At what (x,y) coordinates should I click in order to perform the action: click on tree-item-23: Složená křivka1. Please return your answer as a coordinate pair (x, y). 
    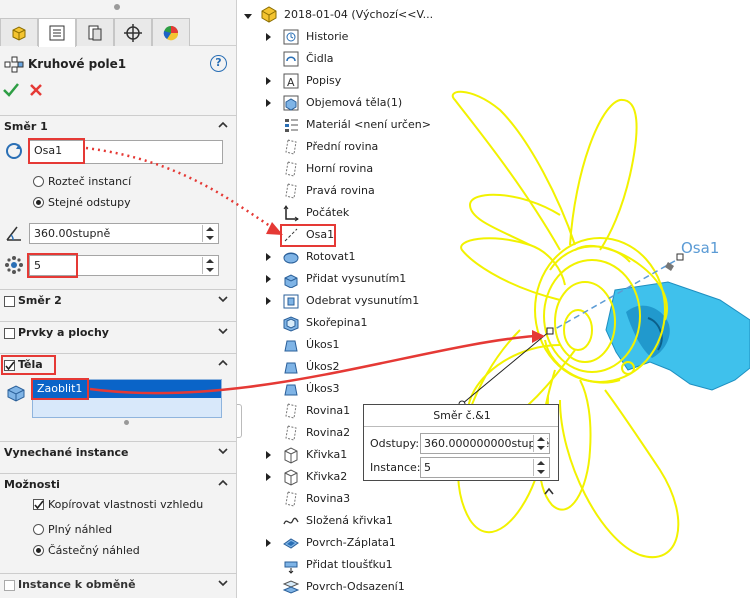
    Looking at the image, I should click on (340, 521).